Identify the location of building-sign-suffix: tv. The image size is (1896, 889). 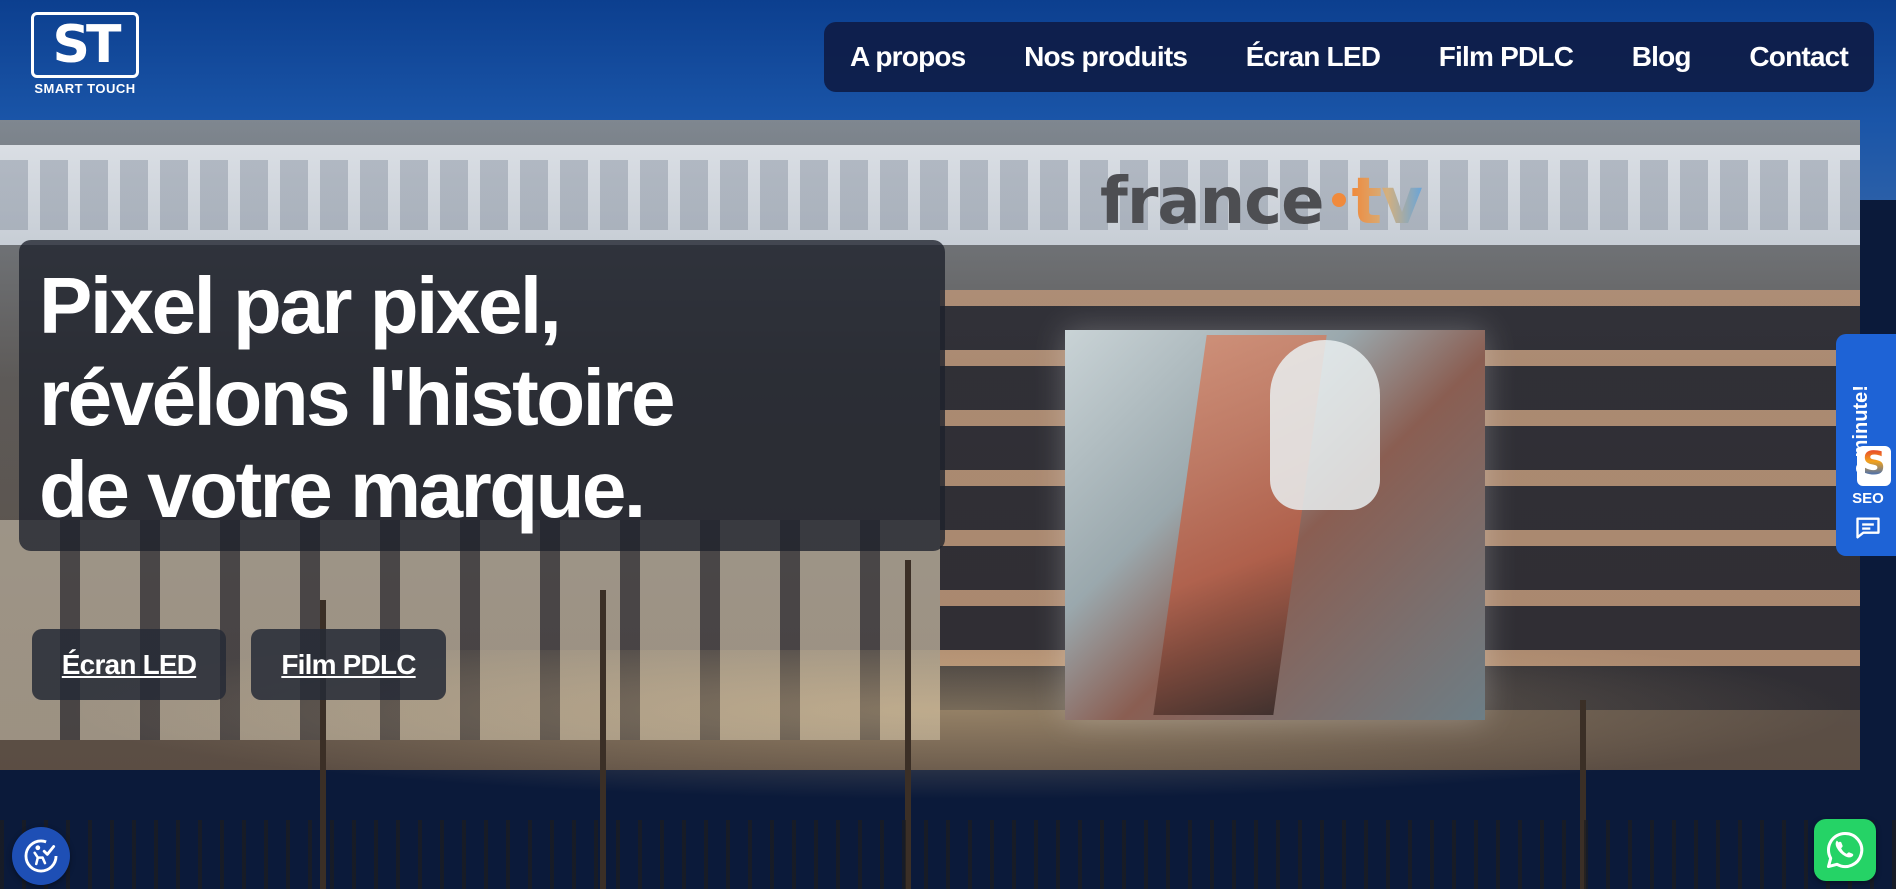
(1387, 202).